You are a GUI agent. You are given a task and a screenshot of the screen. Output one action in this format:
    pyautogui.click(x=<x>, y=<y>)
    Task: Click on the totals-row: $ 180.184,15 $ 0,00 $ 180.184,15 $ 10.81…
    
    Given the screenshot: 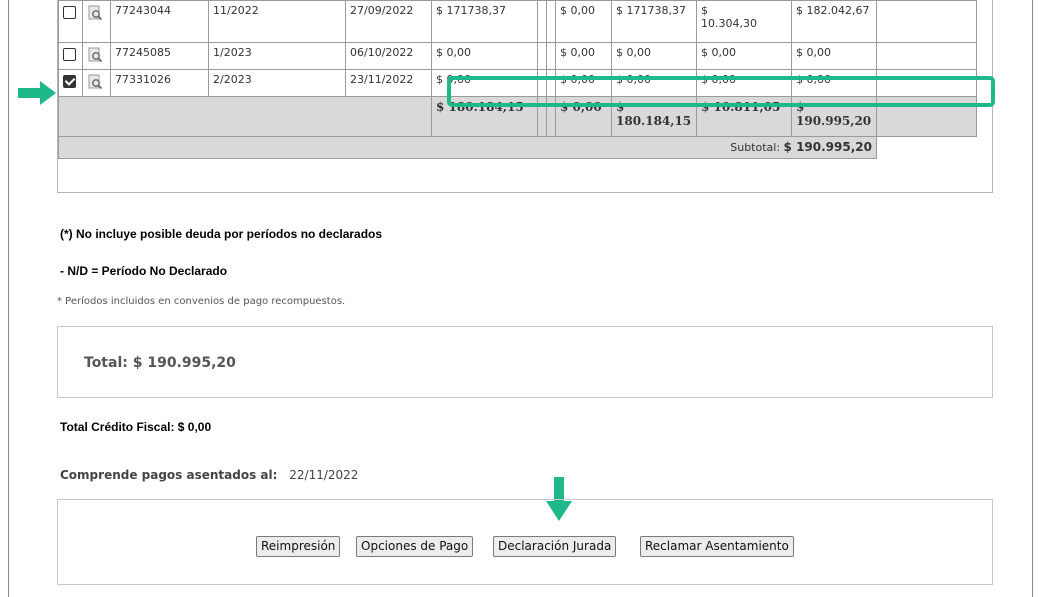 What is the action you would take?
    pyautogui.click(x=517, y=116)
    